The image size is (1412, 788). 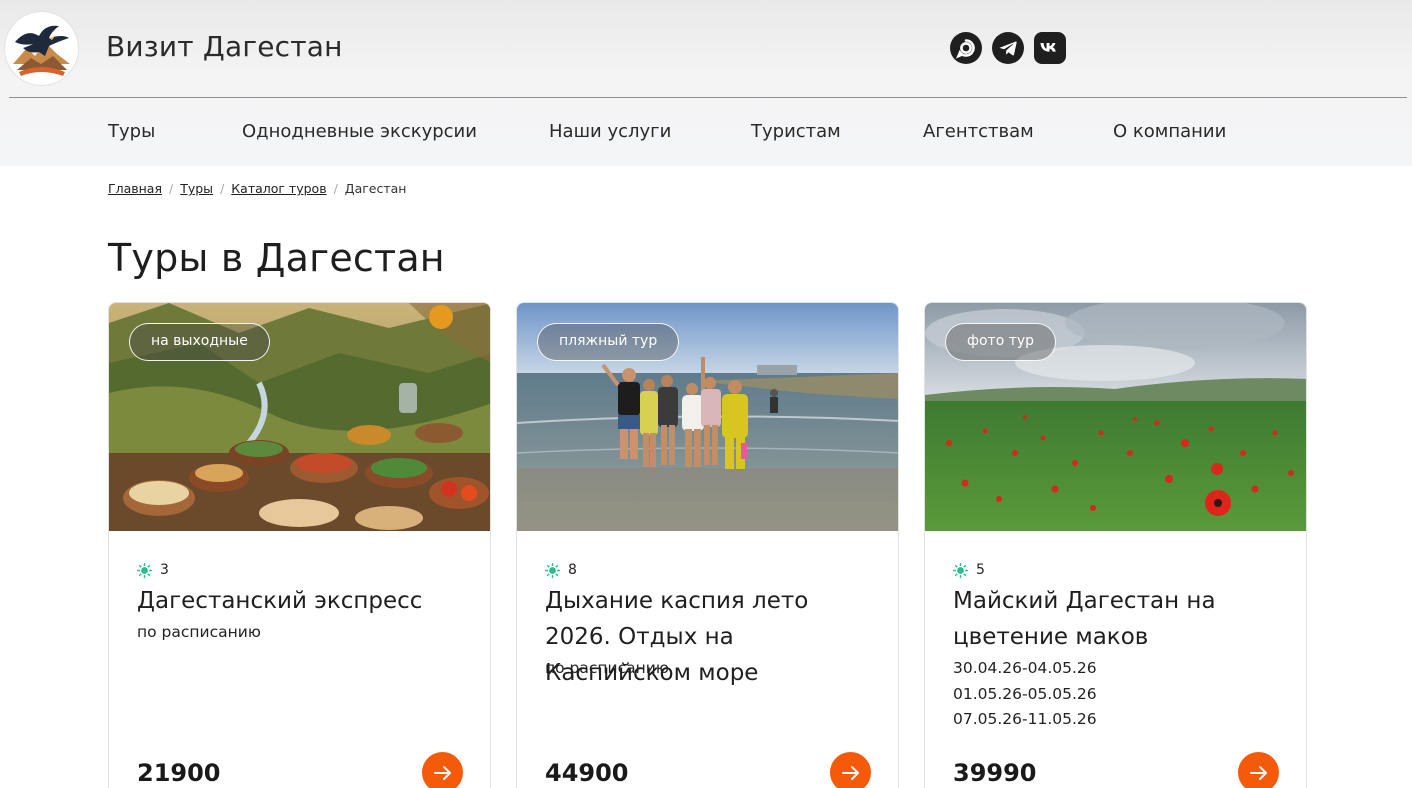 I want to click on page-title: Туры в Дагестан, so click(x=276, y=258).